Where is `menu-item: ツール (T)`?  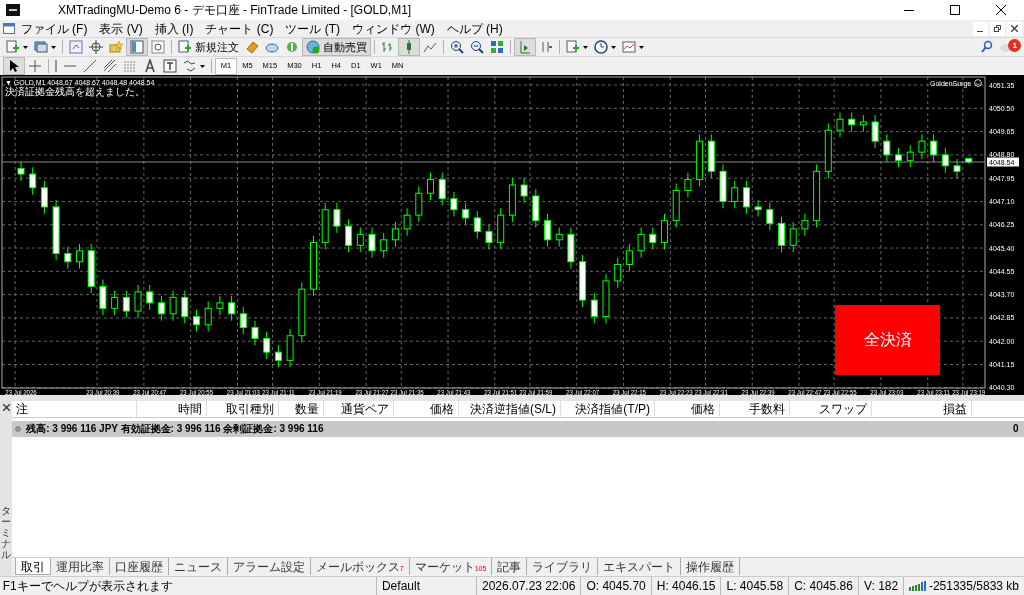
menu-item: ツール (T) is located at coordinates (313, 28).